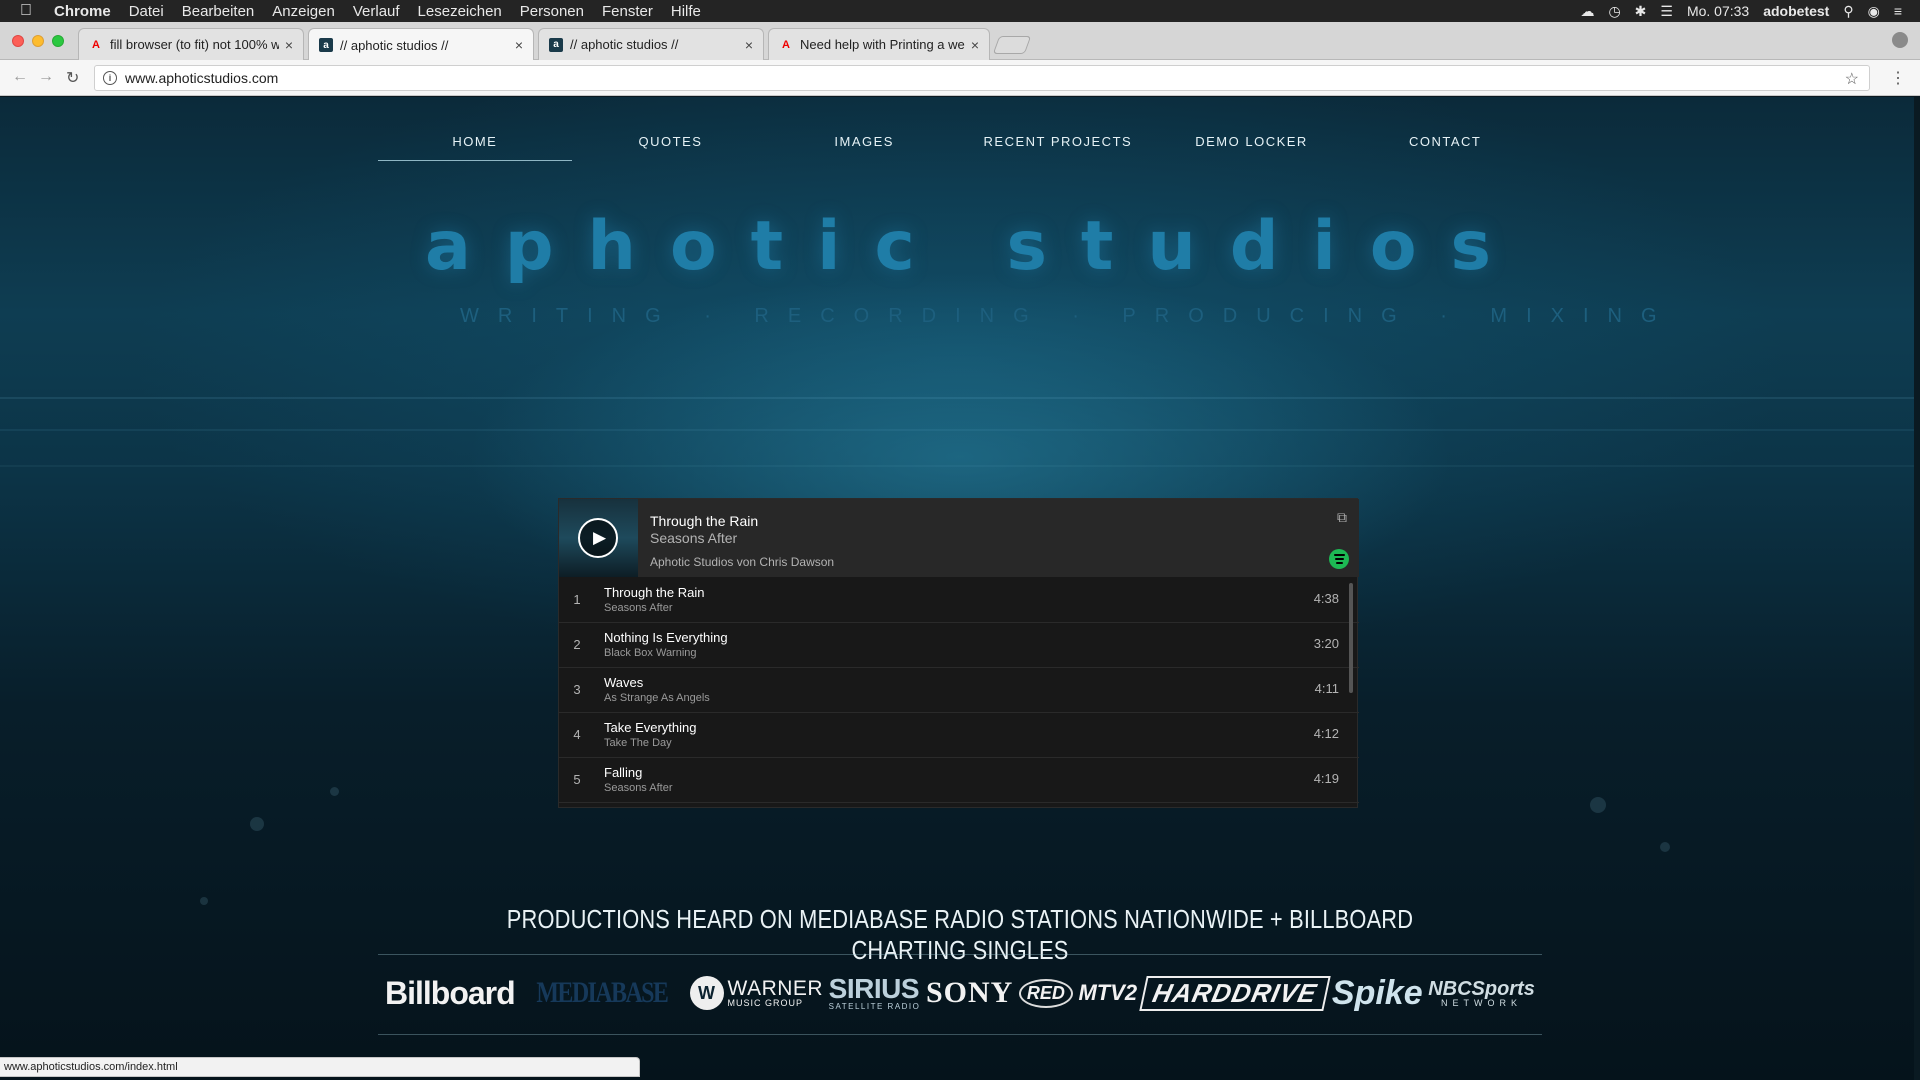 The height and width of the screenshot is (1080, 1920). I want to click on decor-wave, so click(960, 398).